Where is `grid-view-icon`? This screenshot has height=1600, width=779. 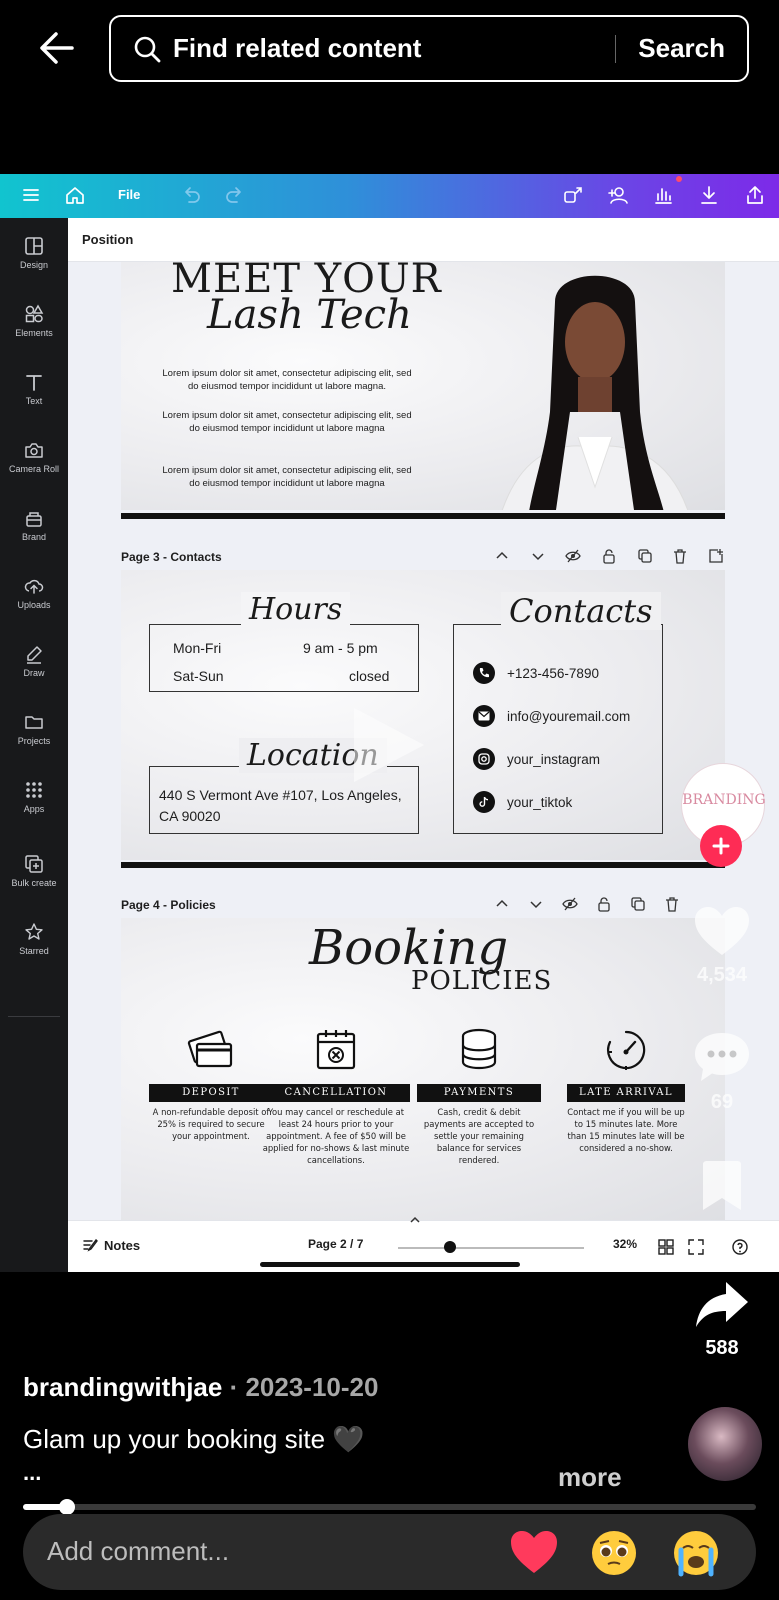
grid-view-icon is located at coordinates (666, 1247).